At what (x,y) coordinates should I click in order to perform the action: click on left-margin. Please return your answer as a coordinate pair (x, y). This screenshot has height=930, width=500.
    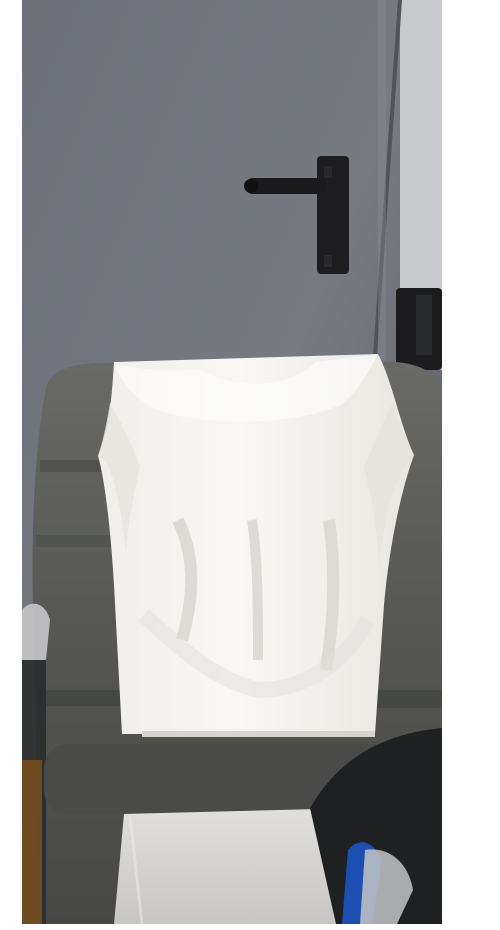
    Looking at the image, I should click on (11, 465).